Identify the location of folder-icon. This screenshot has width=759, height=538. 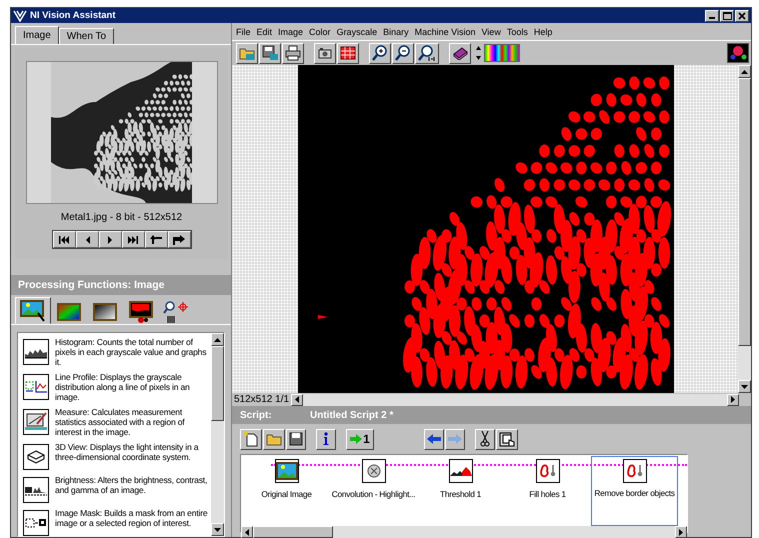
(274, 439).